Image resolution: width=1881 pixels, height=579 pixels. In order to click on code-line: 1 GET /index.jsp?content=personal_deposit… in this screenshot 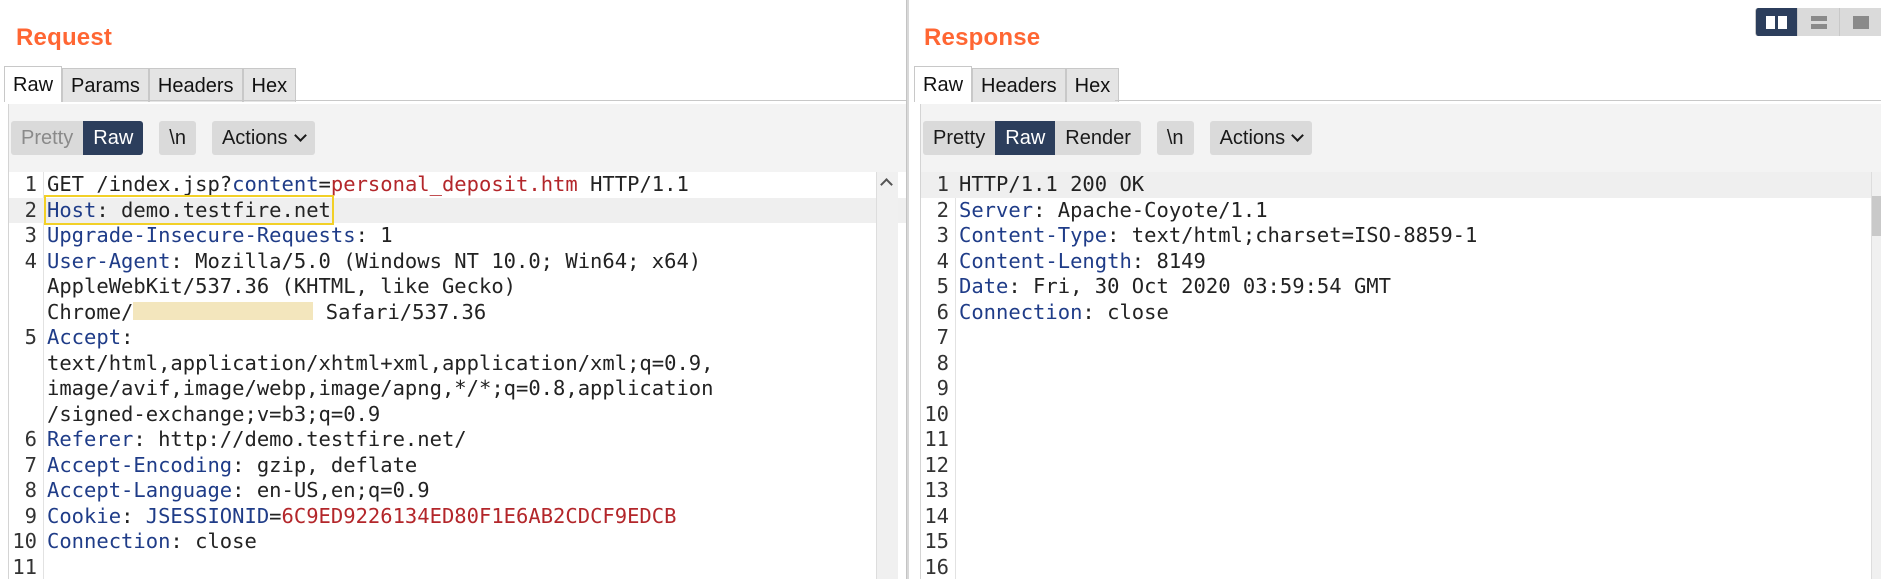, I will do `click(457, 185)`.